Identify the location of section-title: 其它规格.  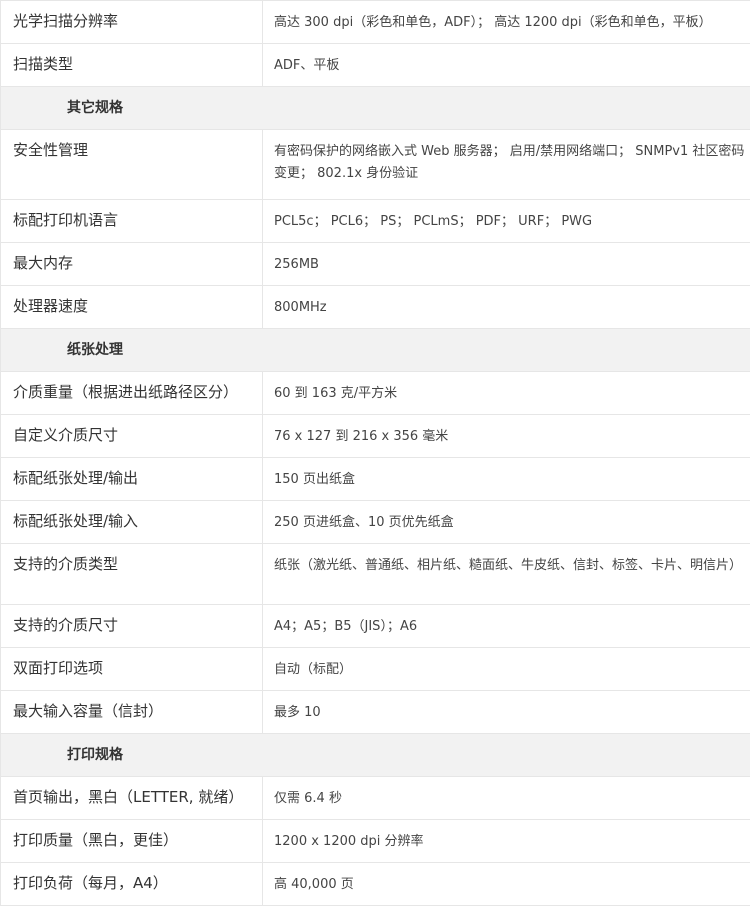
(375, 108).